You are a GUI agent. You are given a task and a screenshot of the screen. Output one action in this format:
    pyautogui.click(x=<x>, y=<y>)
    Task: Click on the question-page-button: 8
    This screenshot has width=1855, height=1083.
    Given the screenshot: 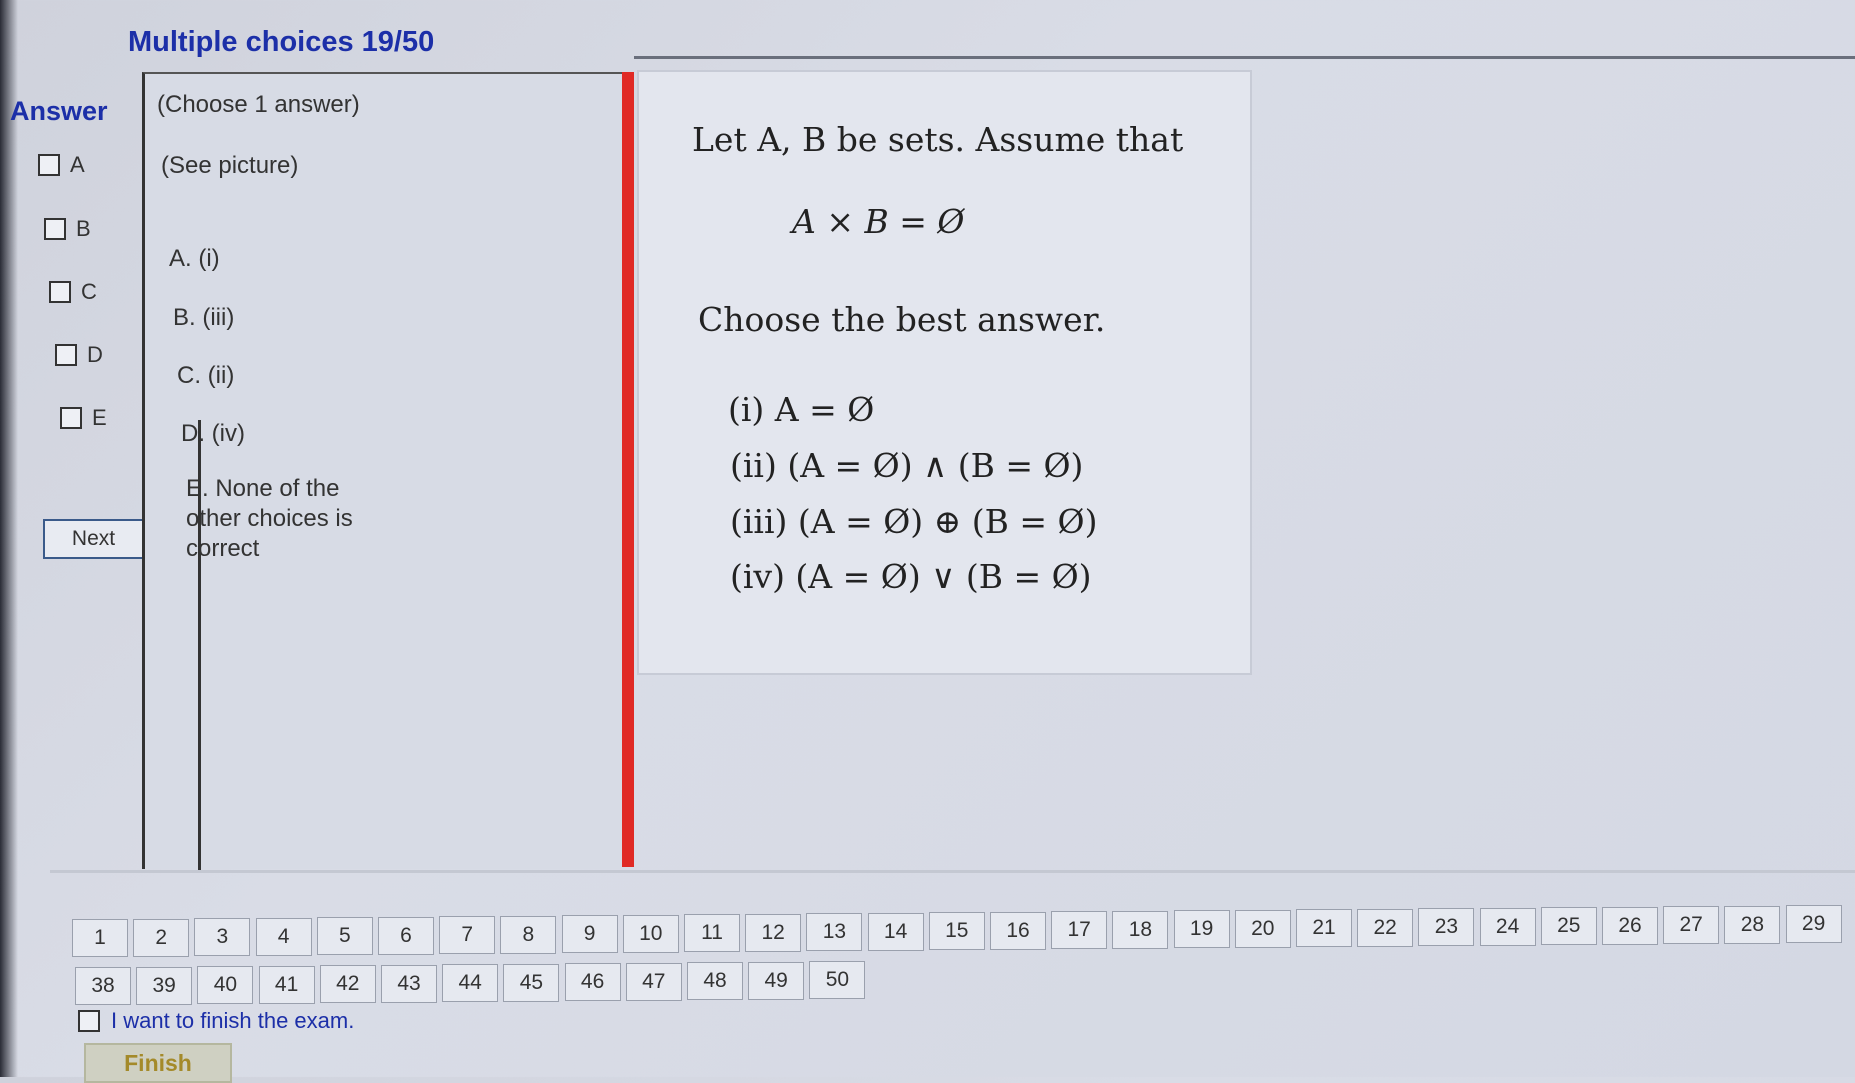 What is the action you would take?
    pyautogui.click(x=528, y=934)
    